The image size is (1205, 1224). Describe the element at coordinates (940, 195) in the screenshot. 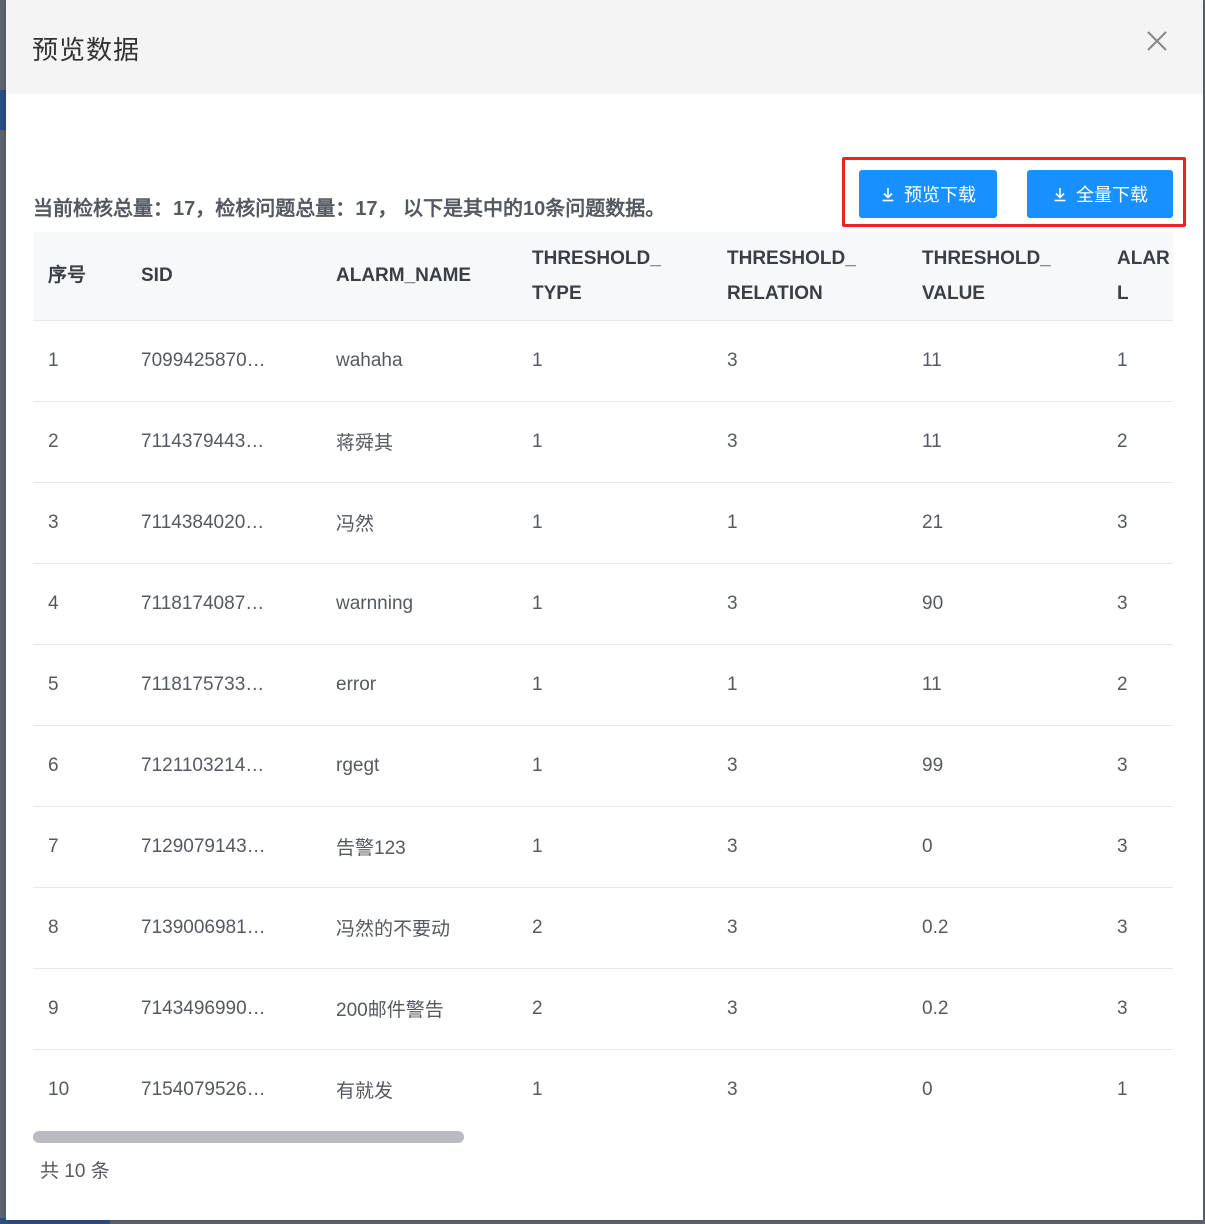

I see `preview-download-label: 预览下载` at that location.